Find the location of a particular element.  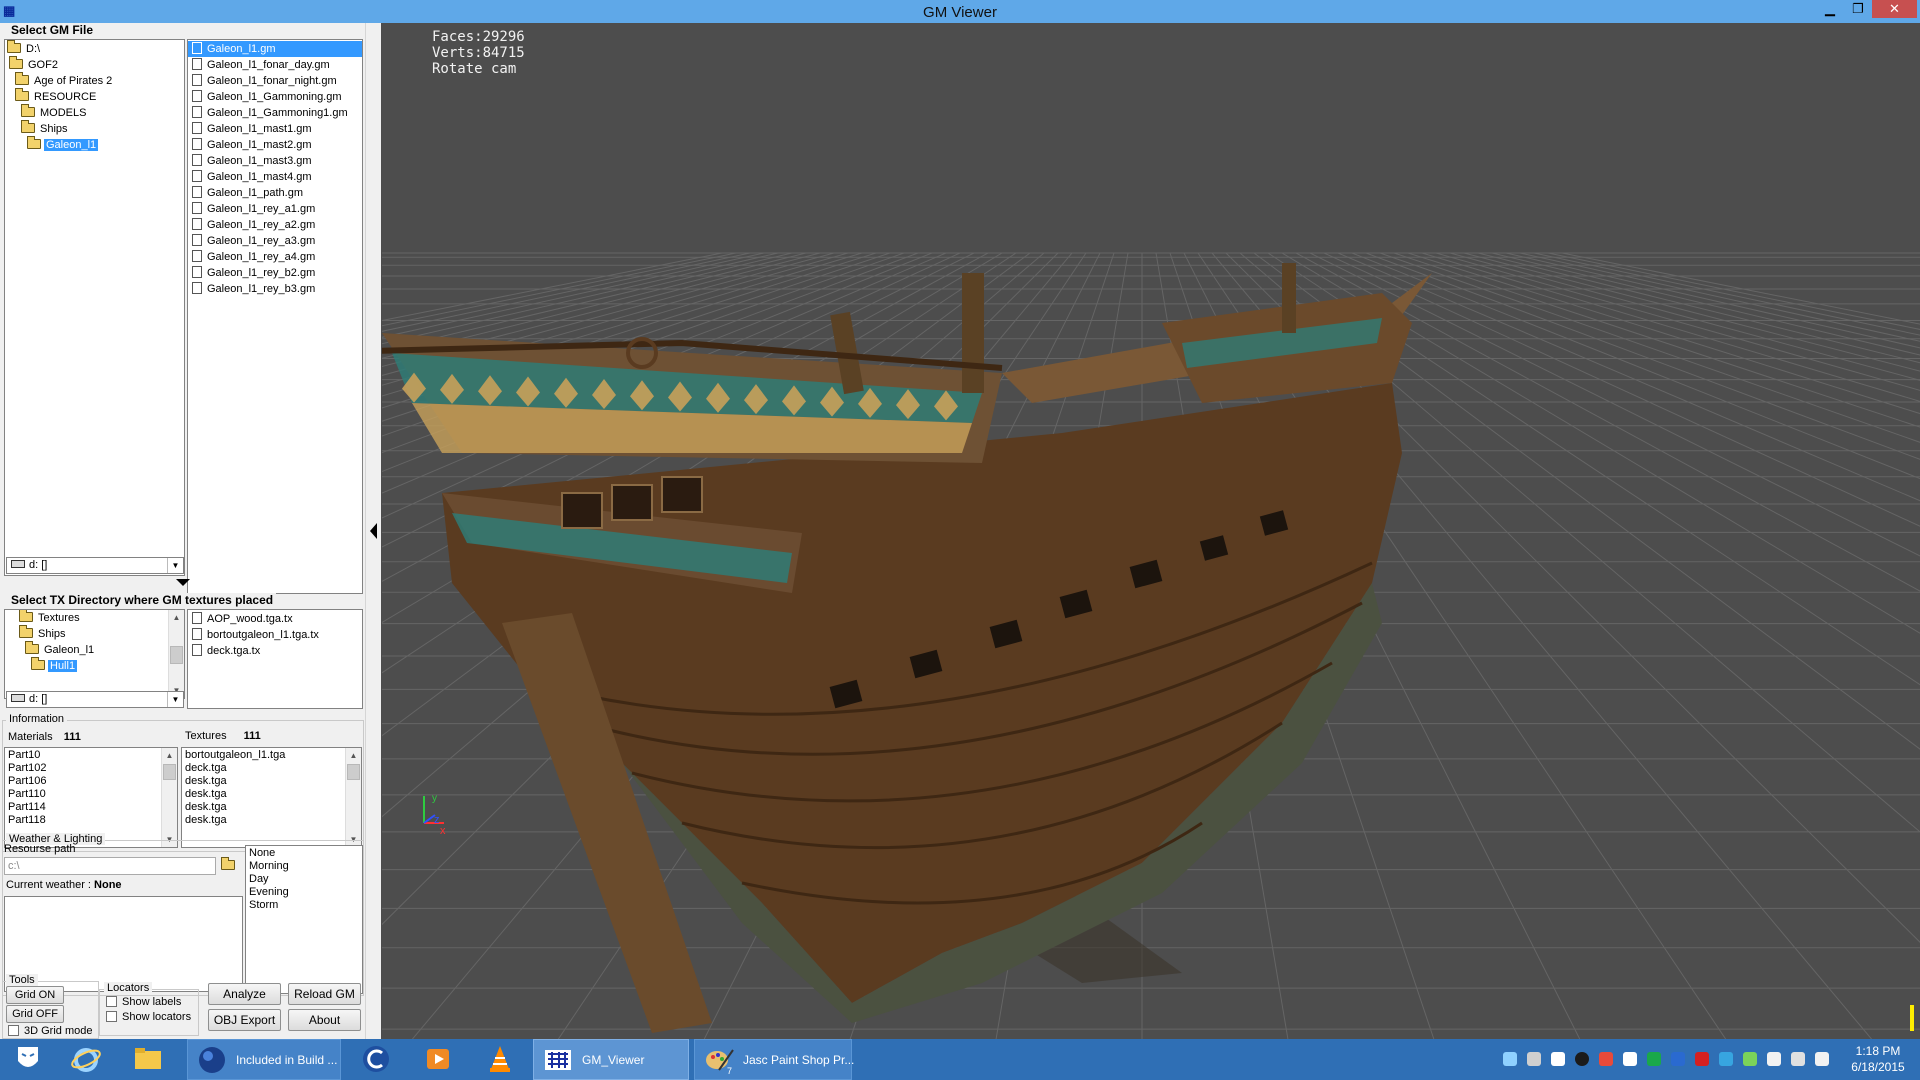

file-item: Galeon_l1_rey_a2.gm is located at coordinates (275, 225).